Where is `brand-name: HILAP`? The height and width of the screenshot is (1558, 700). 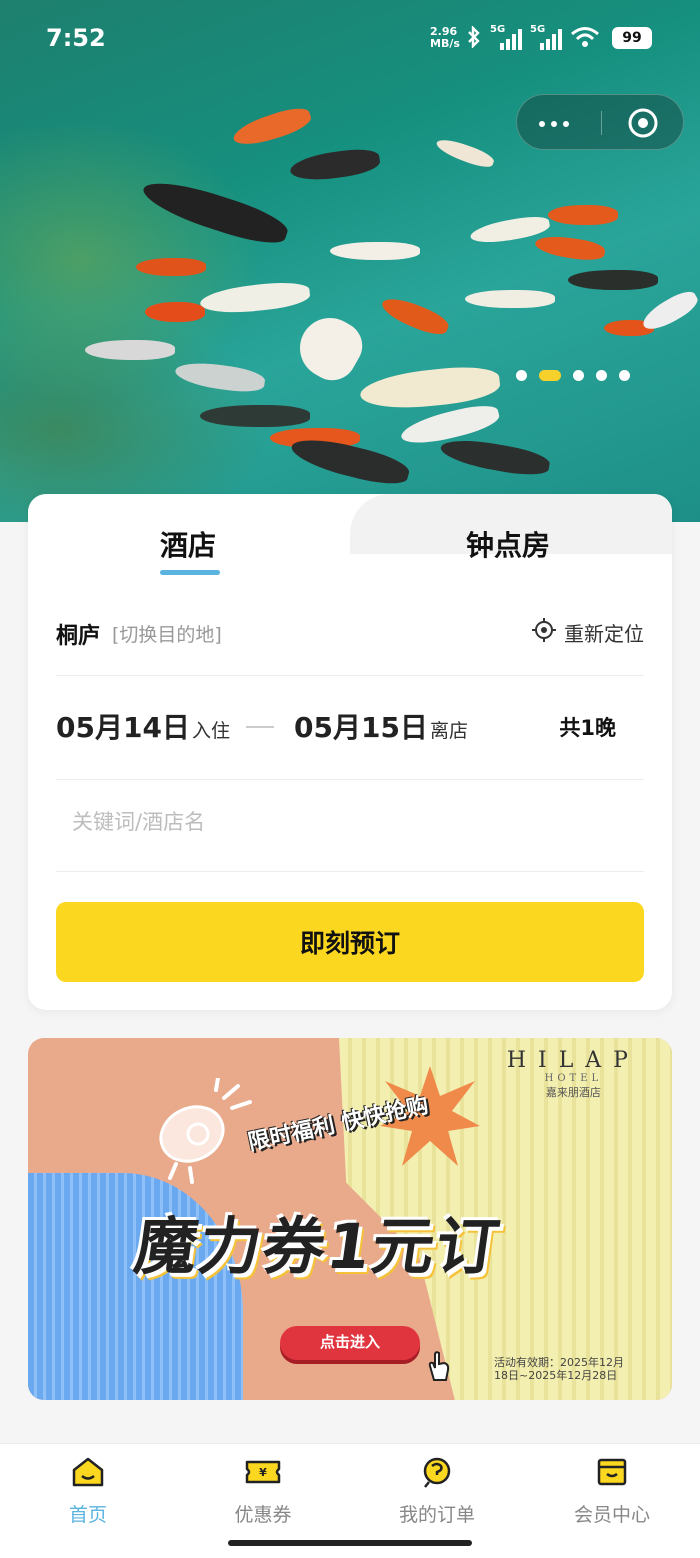
brand-name: HILAP is located at coordinates (573, 1060).